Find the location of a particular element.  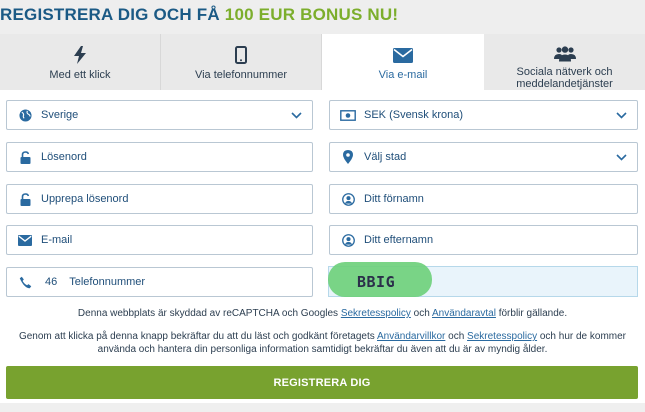

terms-privacy-policy-link: Sekretesspolicy is located at coordinates (502, 336).